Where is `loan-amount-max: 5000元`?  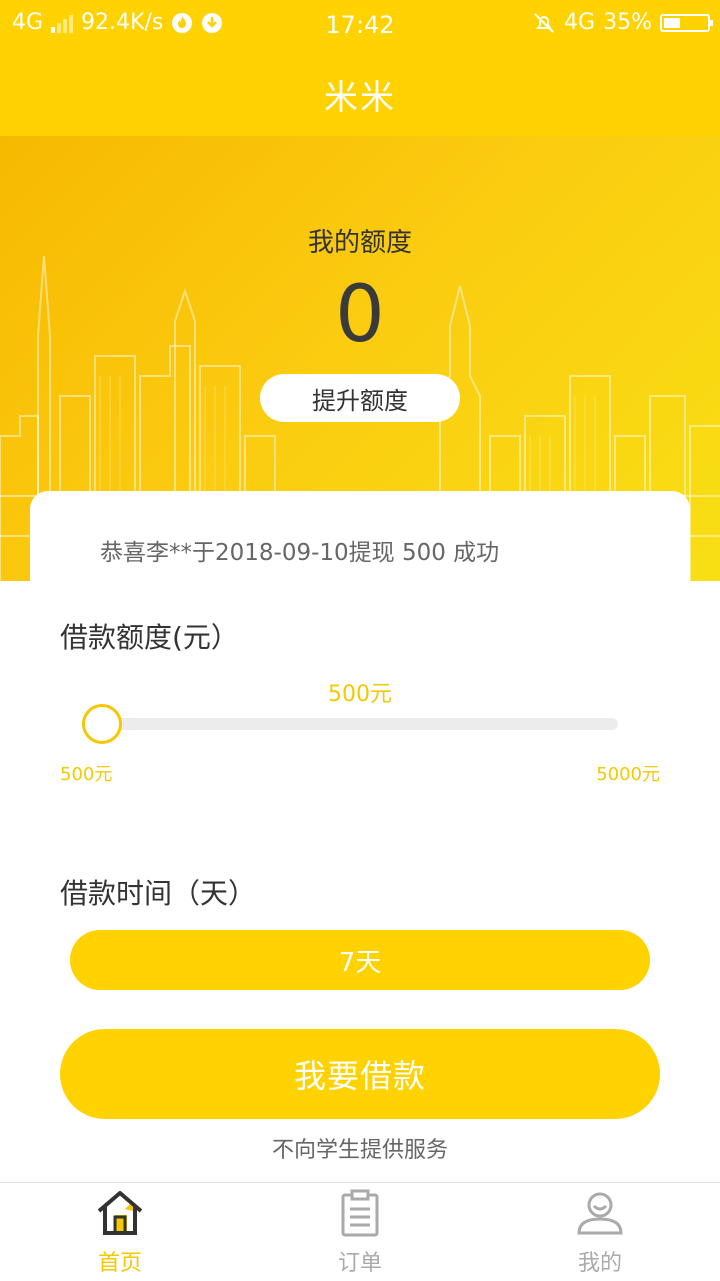 loan-amount-max: 5000元 is located at coordinates (628, 774).